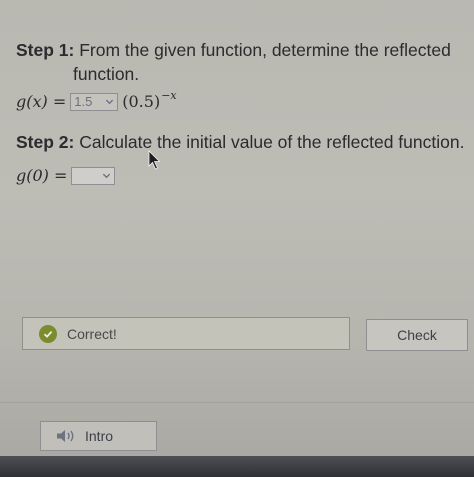 Image resolution: width=474 pixels, height=477 pixels. I want to click on speaker-icon, so click(65, 436).